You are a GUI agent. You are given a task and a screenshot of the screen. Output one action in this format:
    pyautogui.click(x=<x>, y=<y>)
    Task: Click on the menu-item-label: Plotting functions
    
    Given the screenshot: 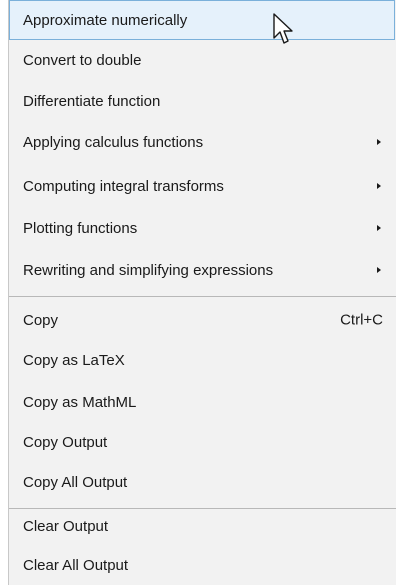 What is the action you would take?
    pyautogui.click(x=80, y=228)
    